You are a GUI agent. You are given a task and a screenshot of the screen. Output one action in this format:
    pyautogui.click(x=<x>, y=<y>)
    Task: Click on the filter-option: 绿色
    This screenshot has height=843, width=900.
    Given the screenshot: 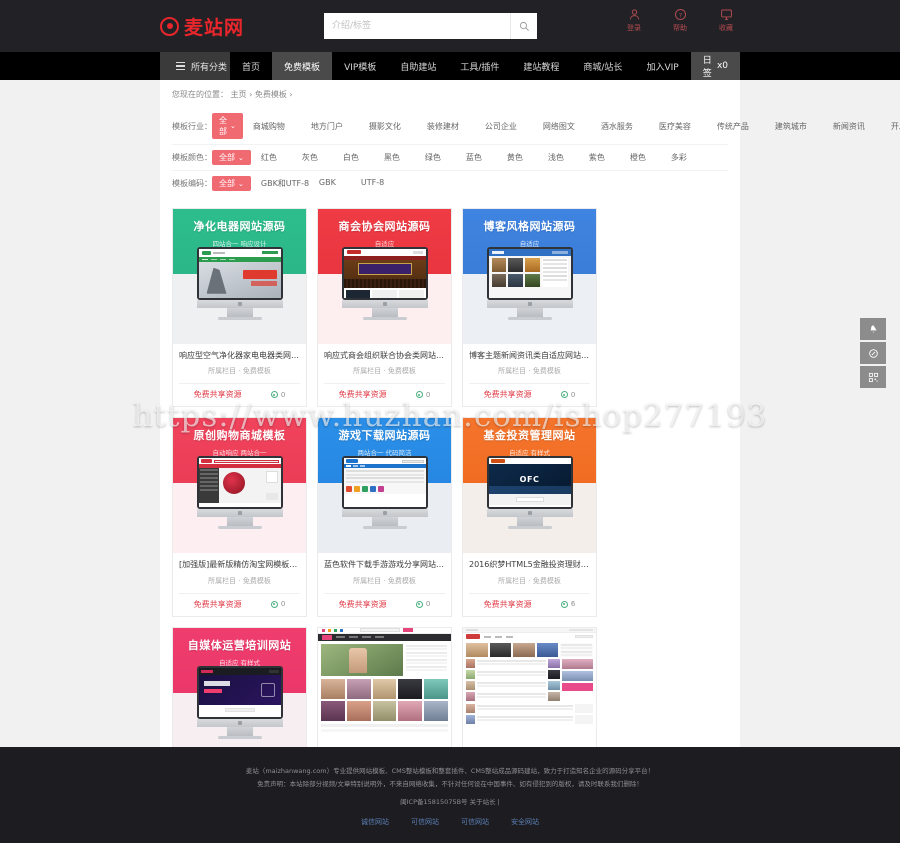 What is the action you would take?
    pyautogui.click(x=445, y=157)
    